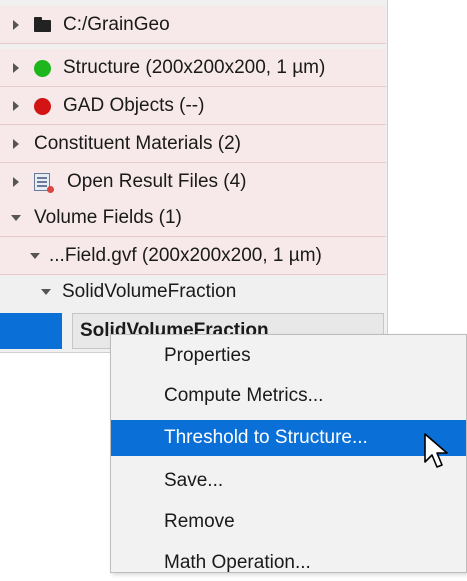 The width and height of the screenshot is (467, 581). Describe the element at coordinates (149, 291) in the screenshot. I see `tree-item-label: SolidVolumeFraction` at that location.